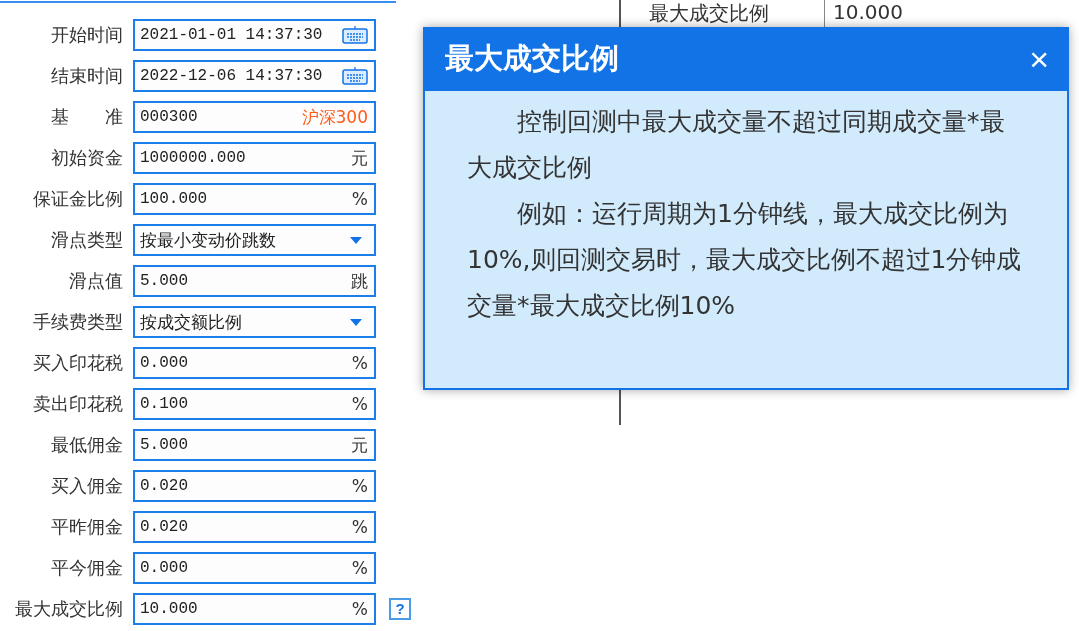 The height and width of the screenshot is (631, 1079). What do you see at coordinates (254, 609) in the screenshot?
I see `input-field: 10.000 %` at bounding box center [254, 609].